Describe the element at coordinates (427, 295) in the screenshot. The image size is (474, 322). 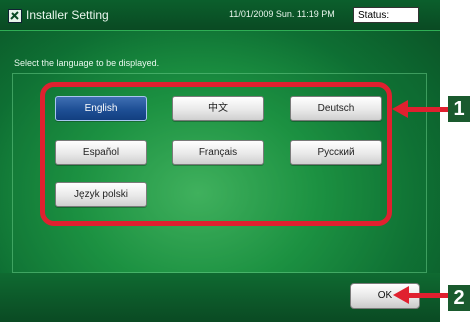
I see `callout-2-line` at that location.